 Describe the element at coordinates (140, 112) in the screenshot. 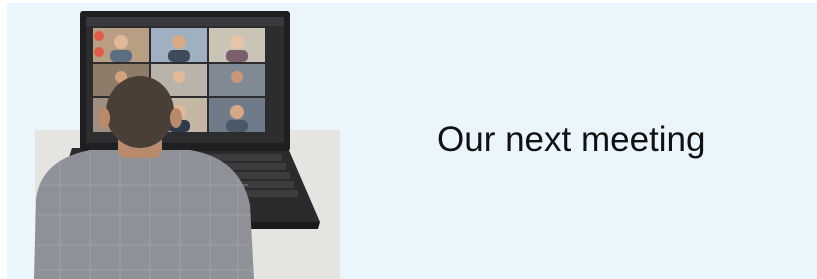

I see `head` at that location.